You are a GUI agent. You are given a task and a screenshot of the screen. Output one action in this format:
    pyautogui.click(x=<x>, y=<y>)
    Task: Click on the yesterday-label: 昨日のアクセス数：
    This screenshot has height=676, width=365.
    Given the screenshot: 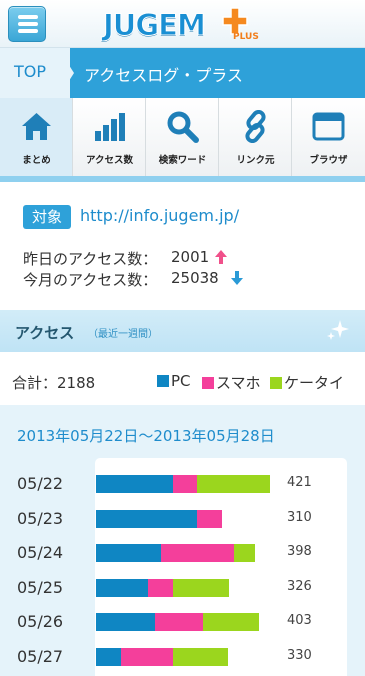 What is the action you would take?
    pyautogui.click(x=90, y=259)
    